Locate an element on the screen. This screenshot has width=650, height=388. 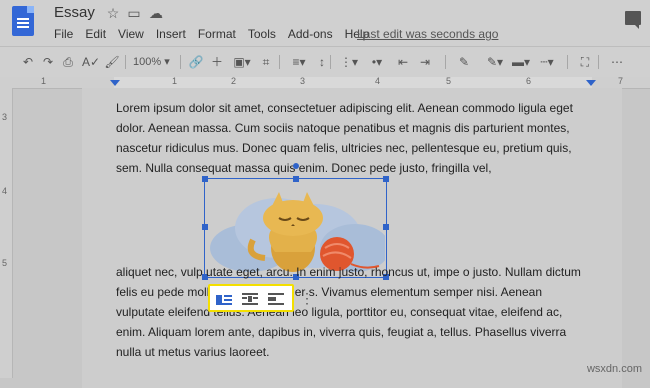
paint-format-icon: 🖌 is located at coordinates (112, 62).